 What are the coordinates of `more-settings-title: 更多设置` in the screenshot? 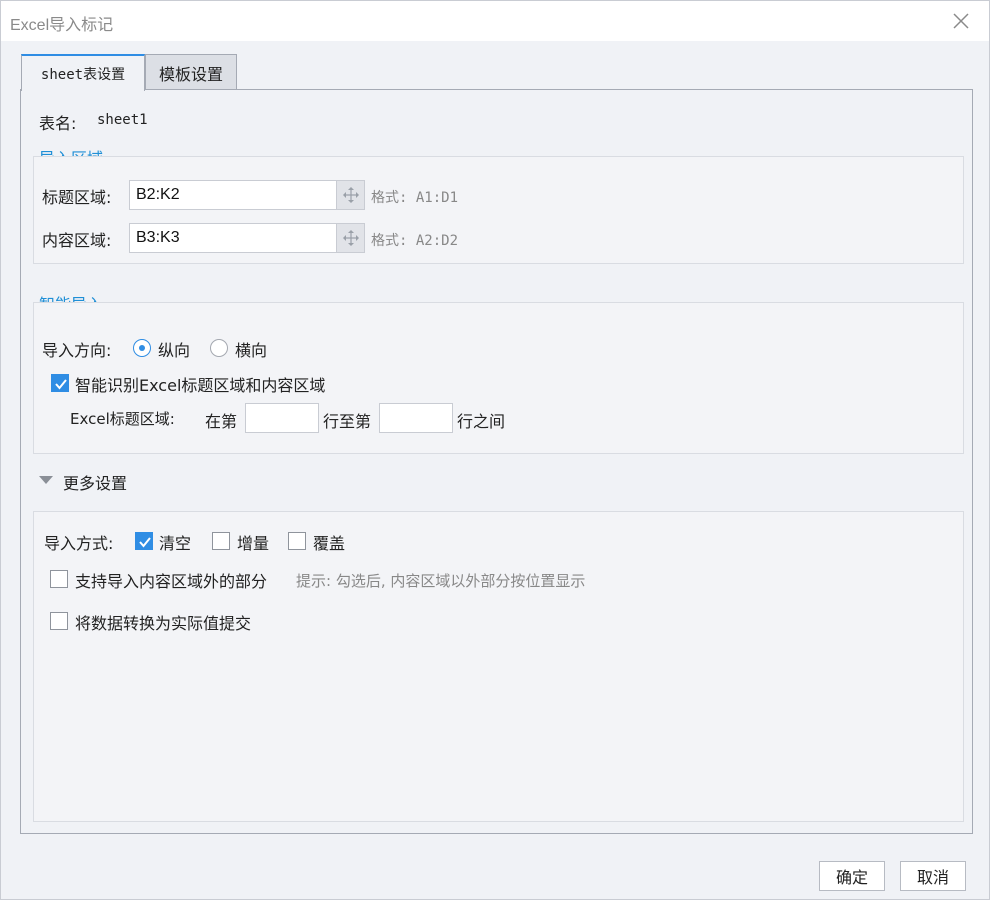 It's located at (95, 483).